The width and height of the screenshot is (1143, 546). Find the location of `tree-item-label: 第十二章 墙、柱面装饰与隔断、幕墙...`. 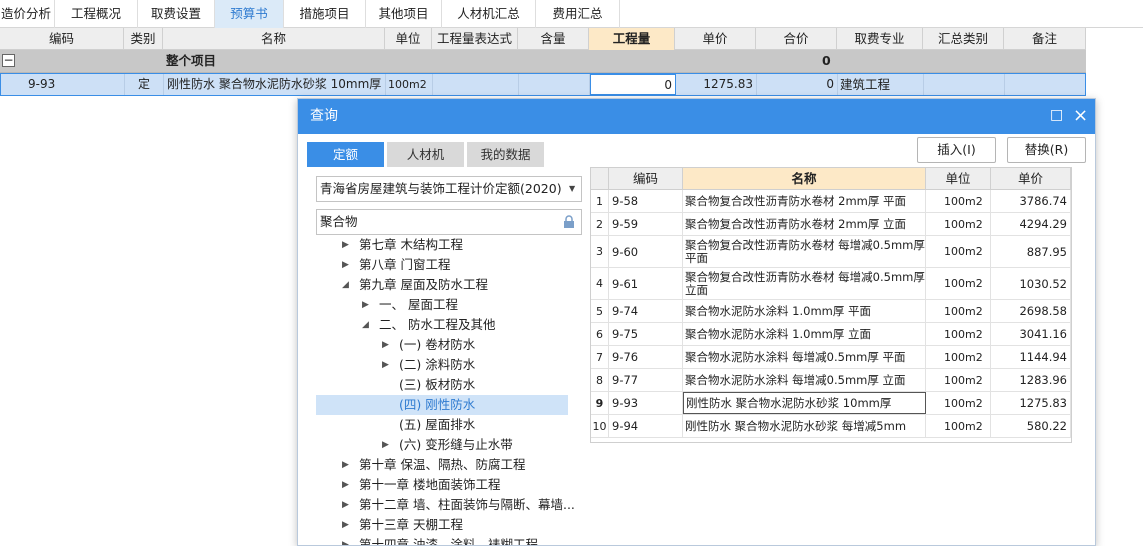

tree-item-label: 第十二章 墙、柱面装饰与隔断、幕墙... is located at coordinates (467, 504).